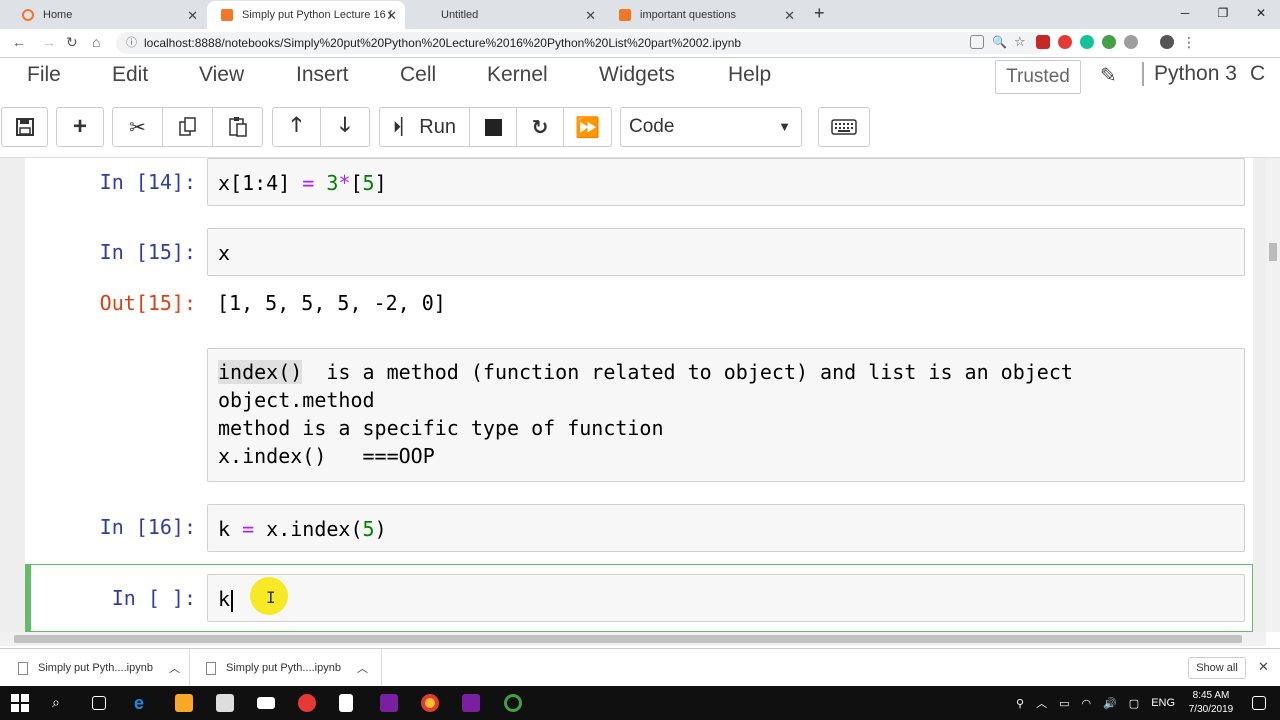  What do you see at coordinates (221, 75) in the screenshot?
I see `menu-view: View` at bounding box center [221, 75].